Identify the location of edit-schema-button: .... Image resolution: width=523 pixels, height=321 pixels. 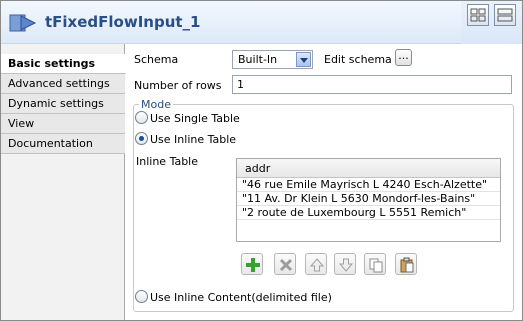
(403, 57).